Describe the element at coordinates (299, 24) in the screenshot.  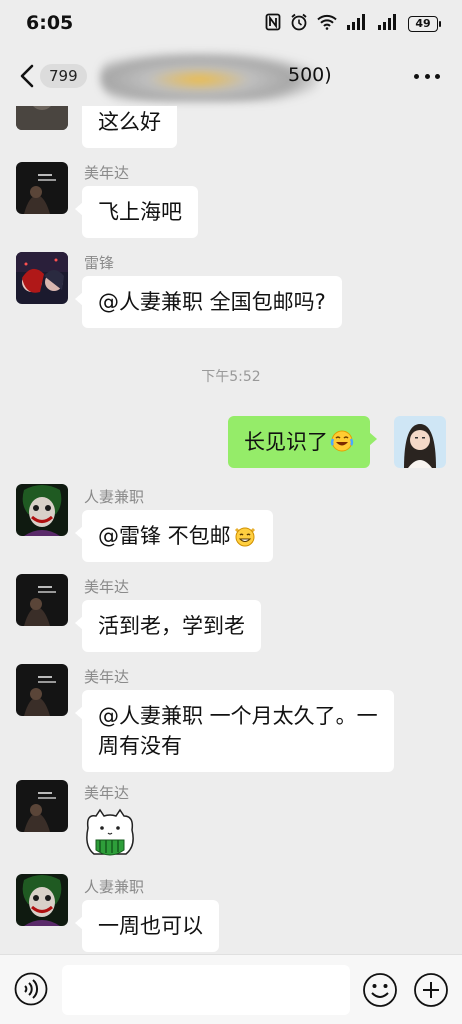
I see `alarm-icon` at that location.